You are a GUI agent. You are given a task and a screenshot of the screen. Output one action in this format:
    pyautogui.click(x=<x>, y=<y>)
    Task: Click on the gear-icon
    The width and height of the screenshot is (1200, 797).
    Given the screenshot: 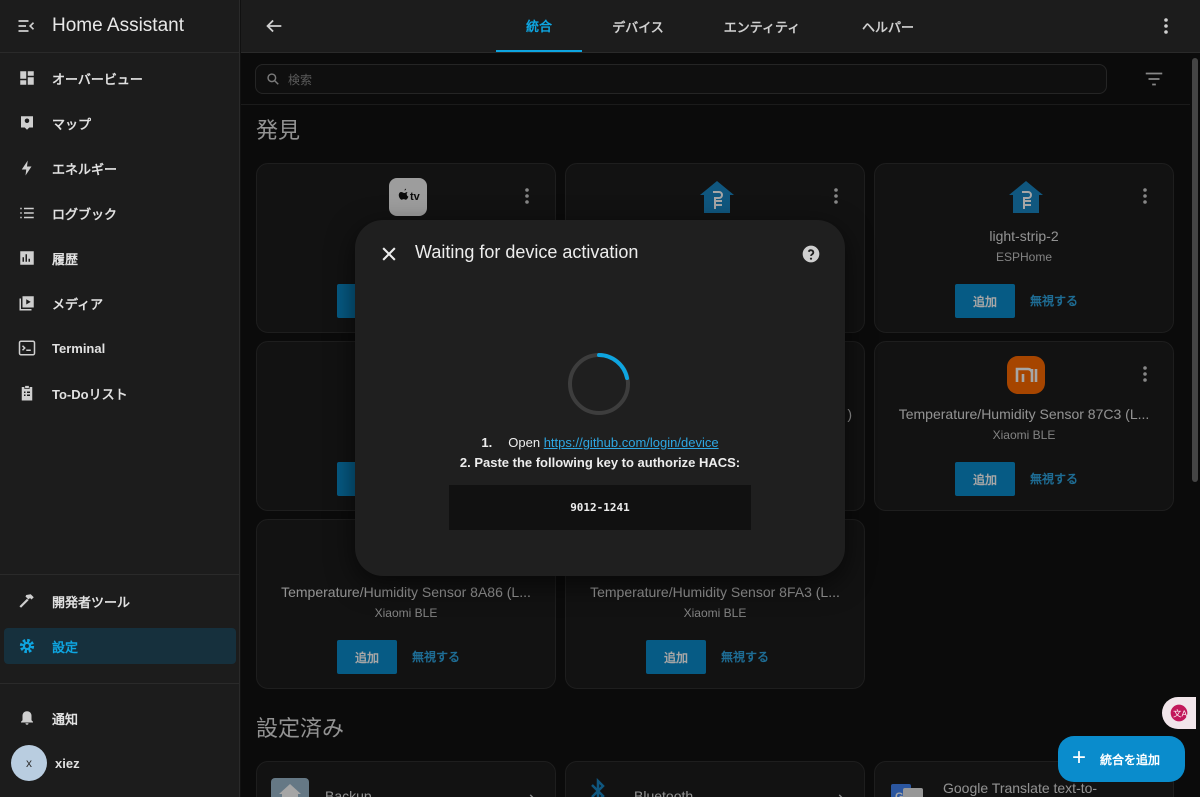 What is the action you would take?
    pyautogui.click(x=27, y=646)
    